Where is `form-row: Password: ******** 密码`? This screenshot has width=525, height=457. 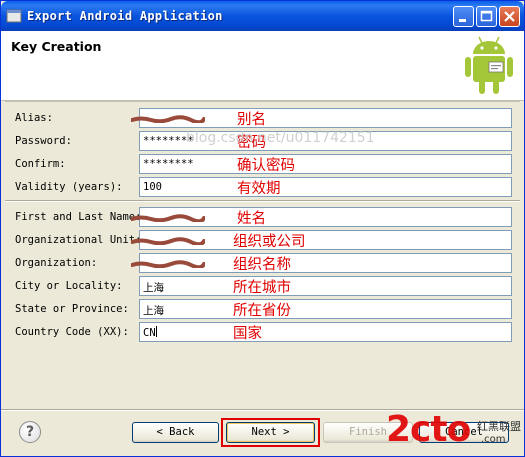
form-row: Password: ******** 密码 is located at coordinates (262, 141).